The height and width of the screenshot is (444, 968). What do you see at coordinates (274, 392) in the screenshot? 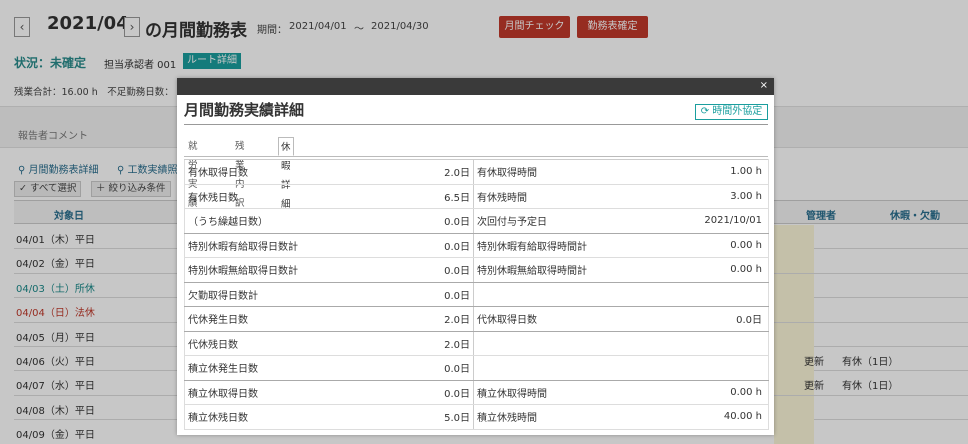
I see `detail-label: 積立休取得日数` at bounding box center [274, 392].